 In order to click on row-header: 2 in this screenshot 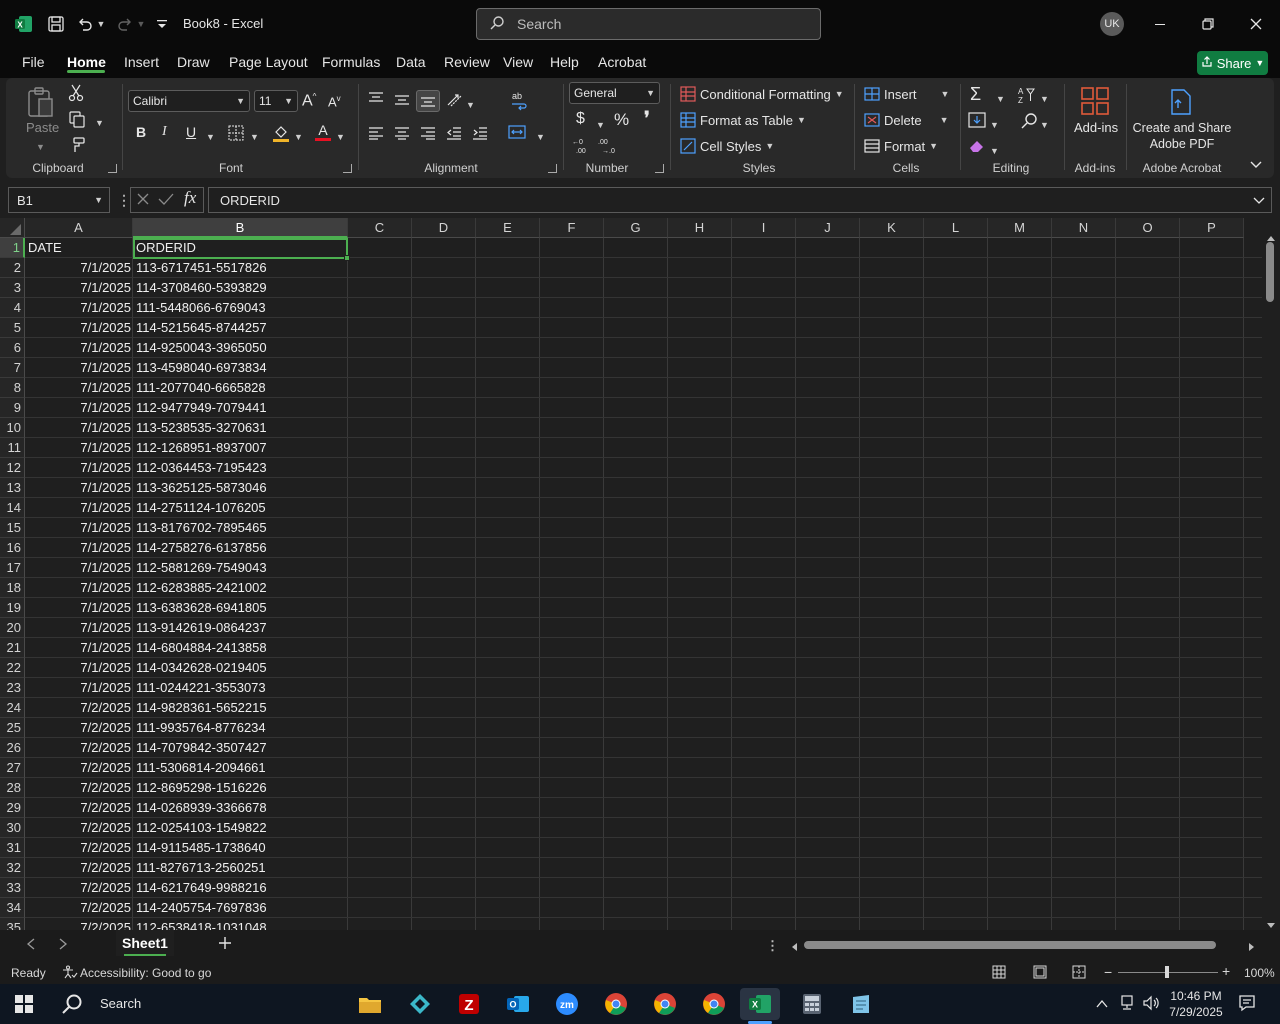, I will do `click(12, 268)`.